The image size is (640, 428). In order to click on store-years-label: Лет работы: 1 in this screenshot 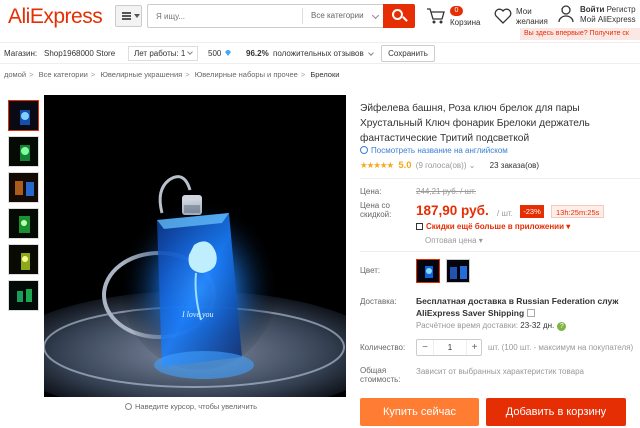, I will do `click(160, 53)`.